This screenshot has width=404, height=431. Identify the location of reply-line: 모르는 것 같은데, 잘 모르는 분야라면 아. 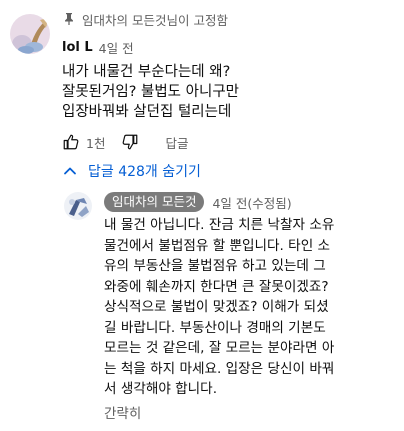
(219, 348).